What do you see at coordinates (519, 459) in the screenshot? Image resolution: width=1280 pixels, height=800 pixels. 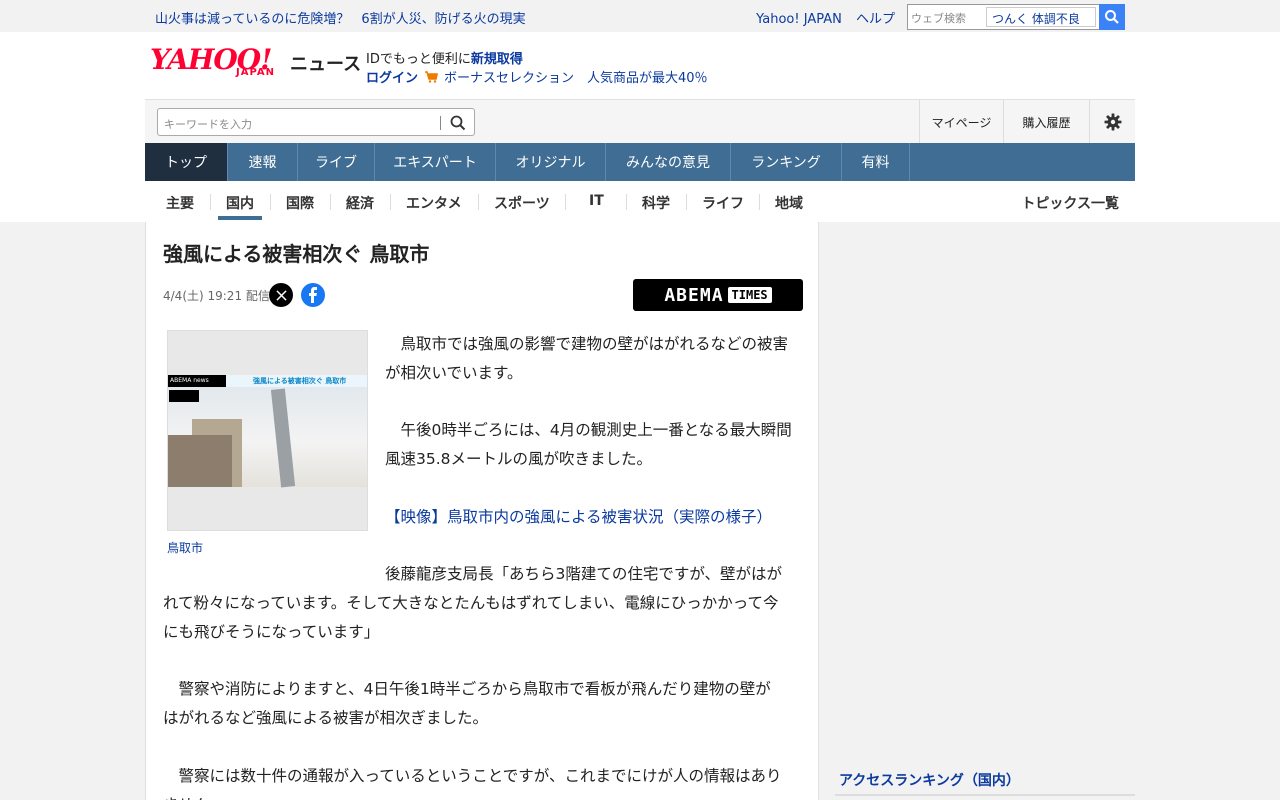 I see `paragraph-2-line-2: 風速35.8メートルの風が吹きました。` at bounding box center [519, 459].